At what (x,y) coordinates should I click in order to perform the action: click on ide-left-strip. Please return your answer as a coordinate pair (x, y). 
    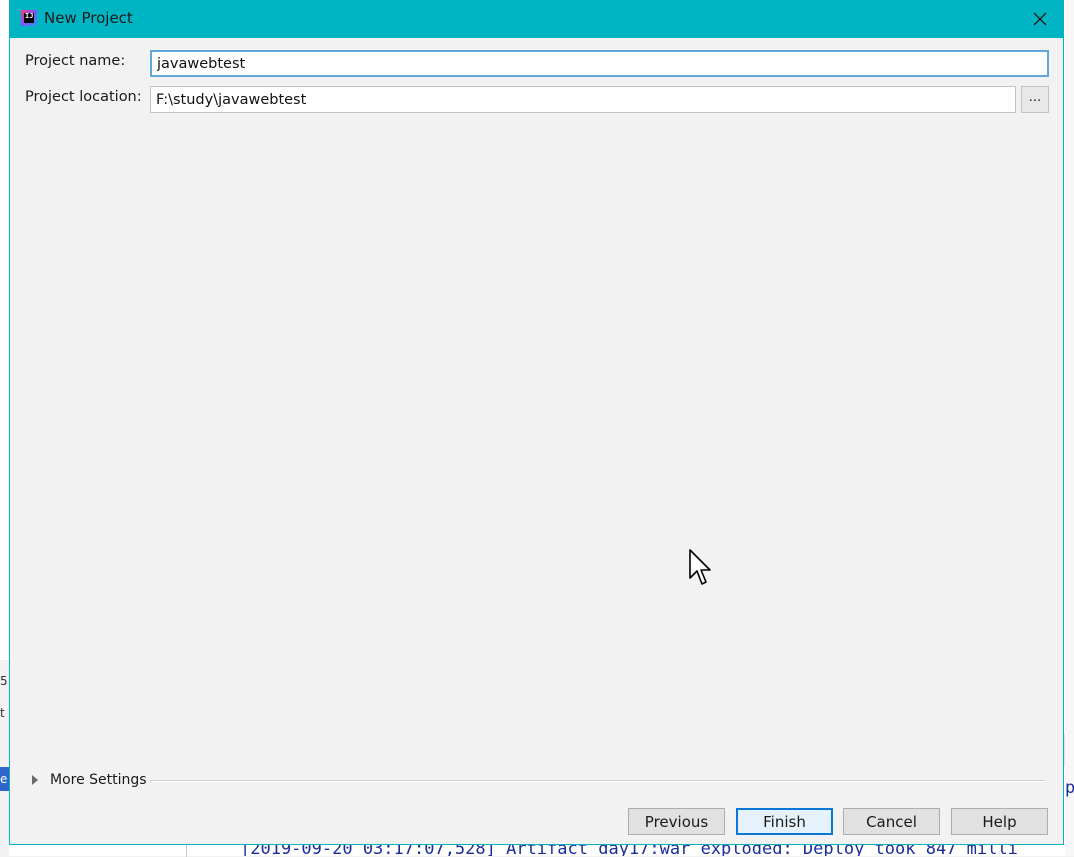
    Looking at the image, I should click on (4, 758).